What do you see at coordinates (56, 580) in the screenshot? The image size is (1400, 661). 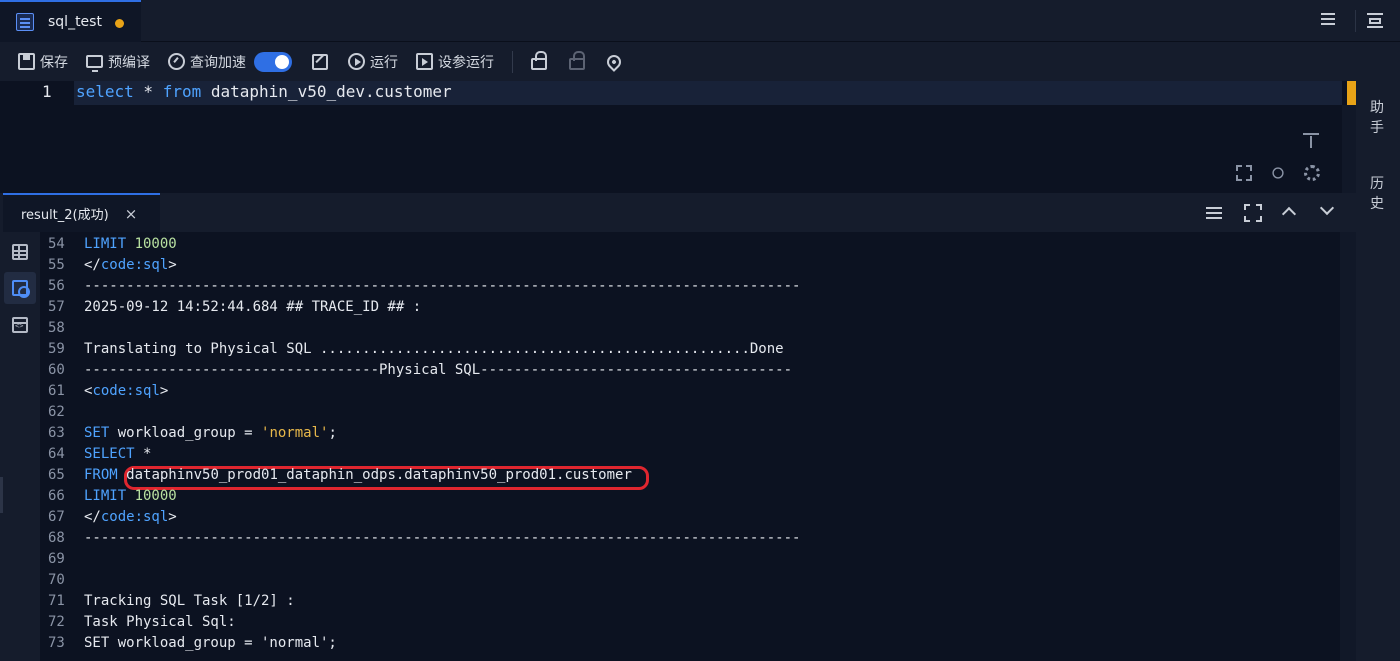 I see `log-line-number: 70` at bounding box center [56, 580].